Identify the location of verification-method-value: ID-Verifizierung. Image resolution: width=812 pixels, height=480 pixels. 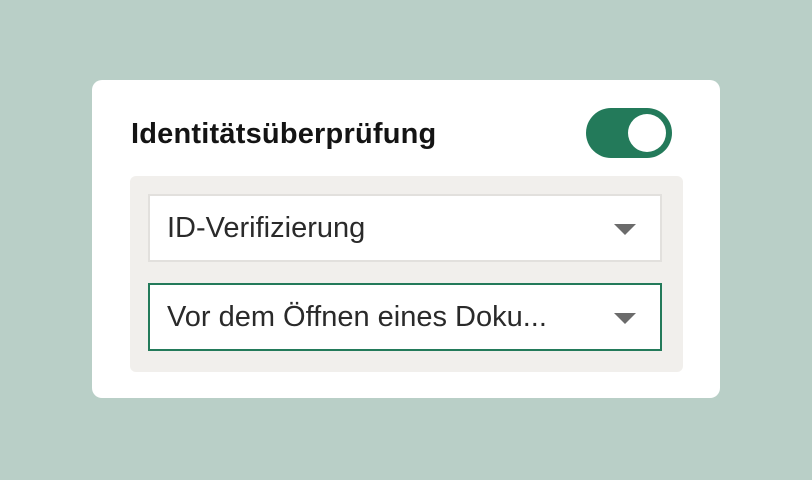
(266, 228).